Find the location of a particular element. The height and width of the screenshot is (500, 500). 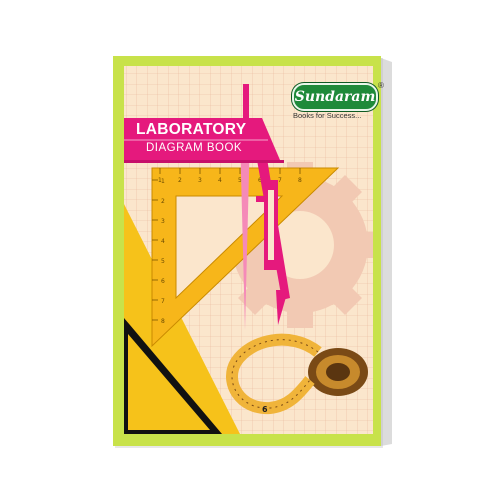

ruler-top-3: 3 is located at coordinates (200, 180).